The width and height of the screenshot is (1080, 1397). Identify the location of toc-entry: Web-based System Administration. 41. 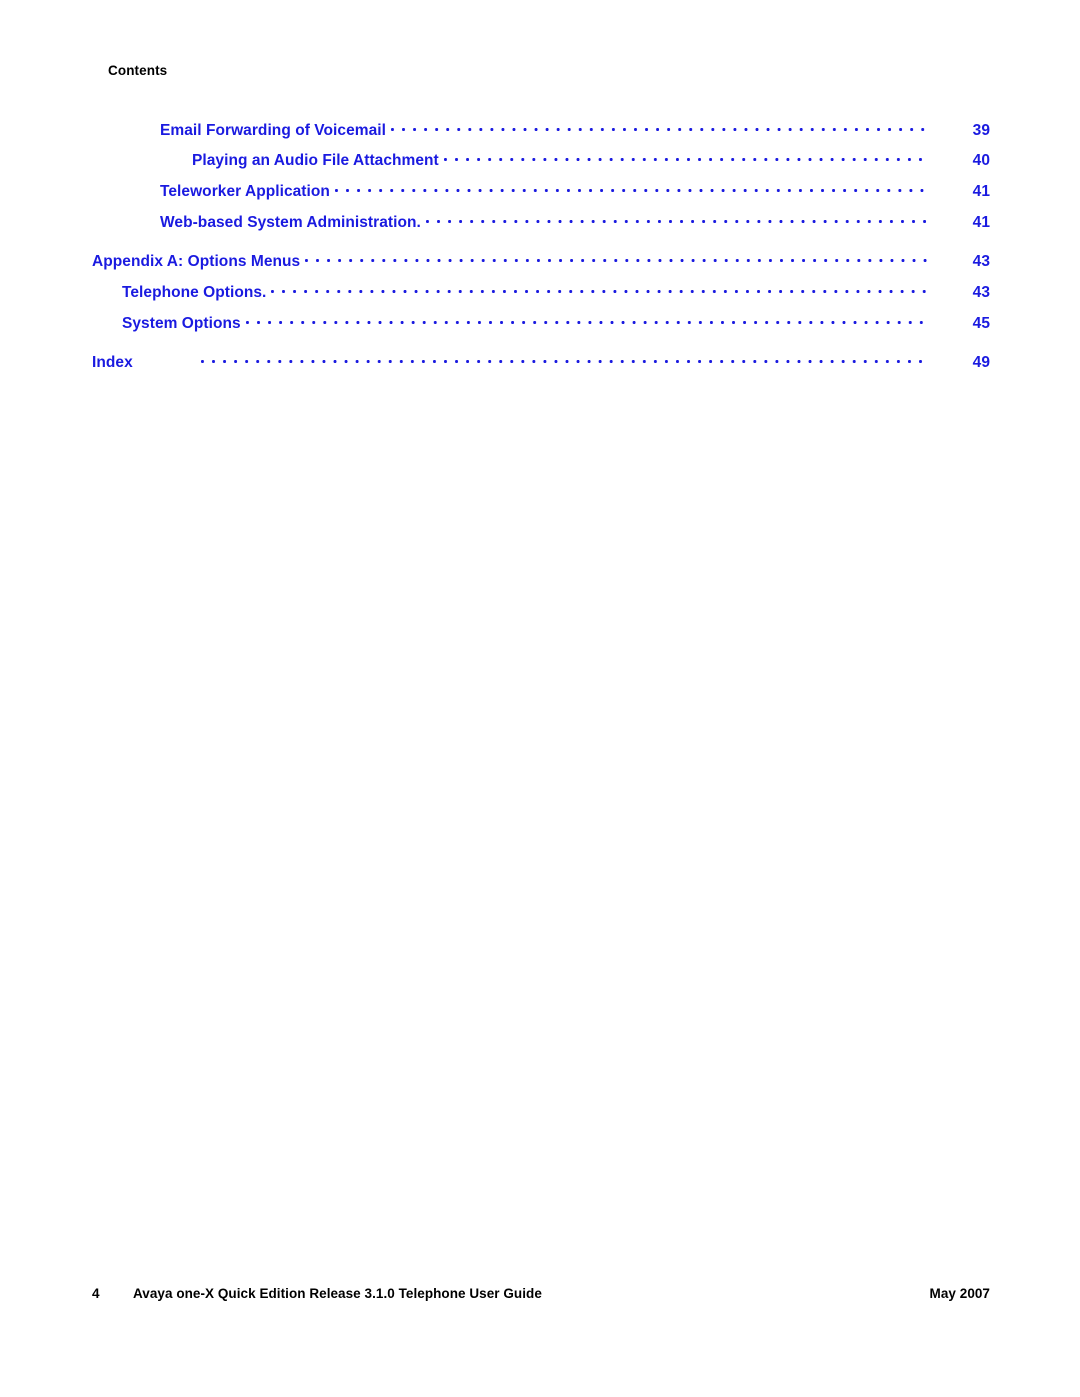
(541, 226).